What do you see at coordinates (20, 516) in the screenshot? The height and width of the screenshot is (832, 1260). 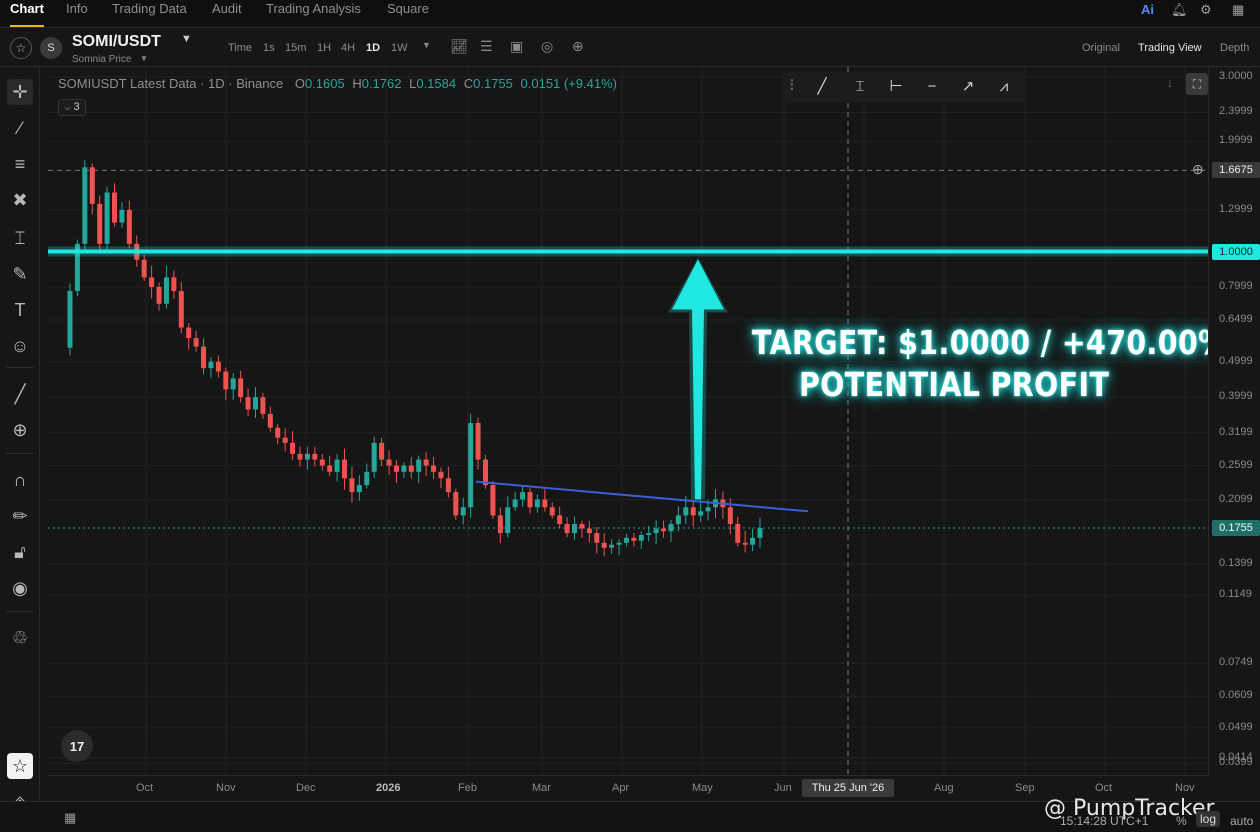 I see `lock-drawing-icon: ✏` at bounding box center [20, 516].